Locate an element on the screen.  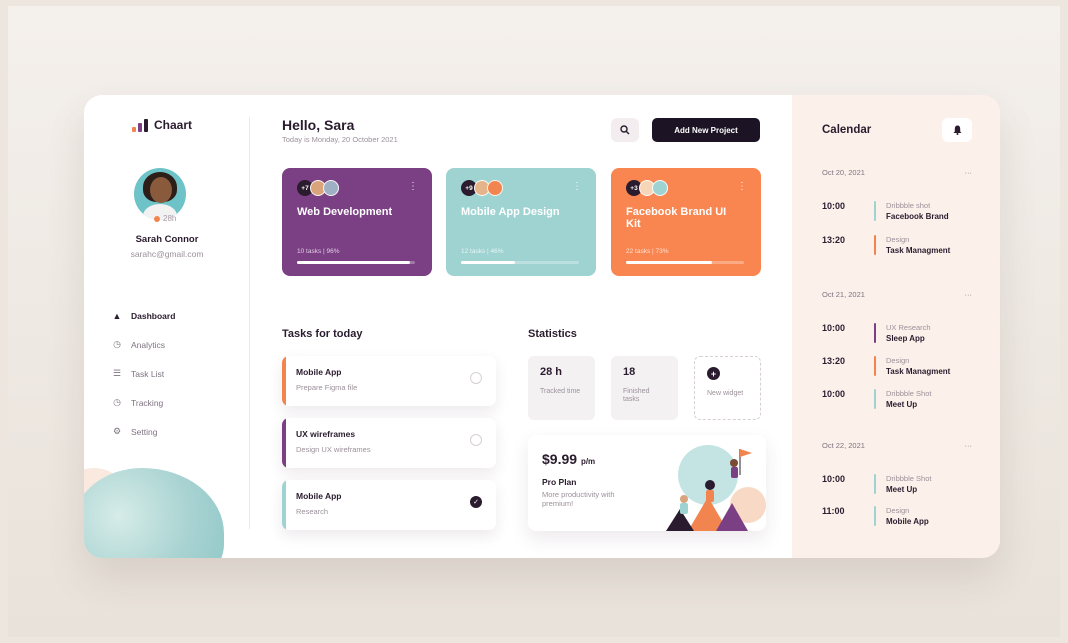
new-widget-button: + New widget is located at coordinates (727, 388).